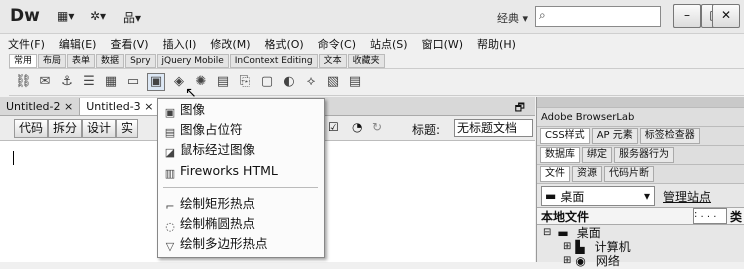  What do you see at coordinates (332, 61) in the screenshot?
I see `tab-text: 文本` at bounding box center [332, 61].